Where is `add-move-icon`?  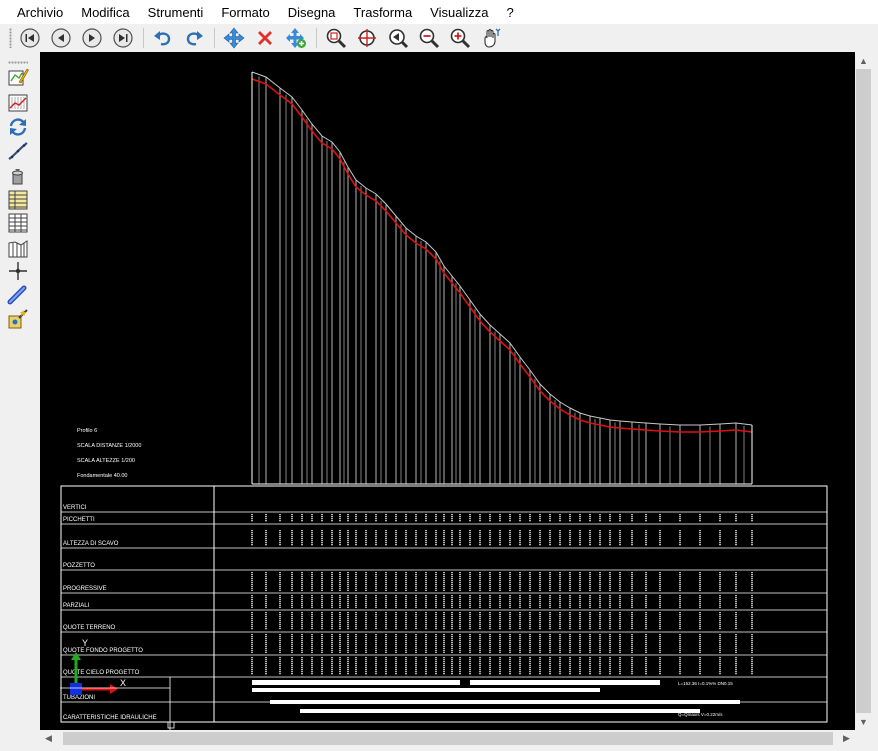
add-move-icon is located at coordinates (296, 38).